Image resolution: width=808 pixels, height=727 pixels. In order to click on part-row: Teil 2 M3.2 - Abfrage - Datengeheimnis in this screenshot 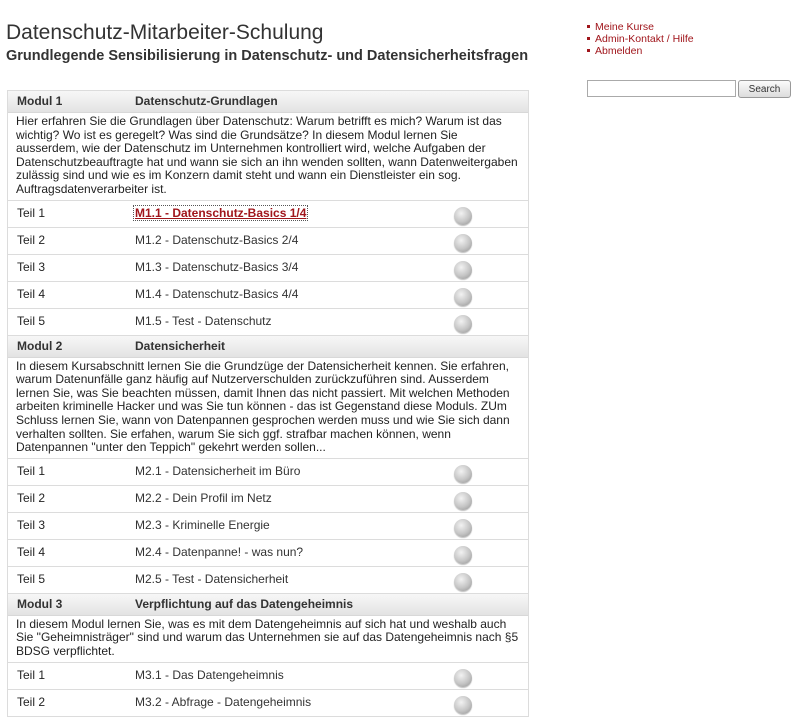, I will do `click(268, 703)`.